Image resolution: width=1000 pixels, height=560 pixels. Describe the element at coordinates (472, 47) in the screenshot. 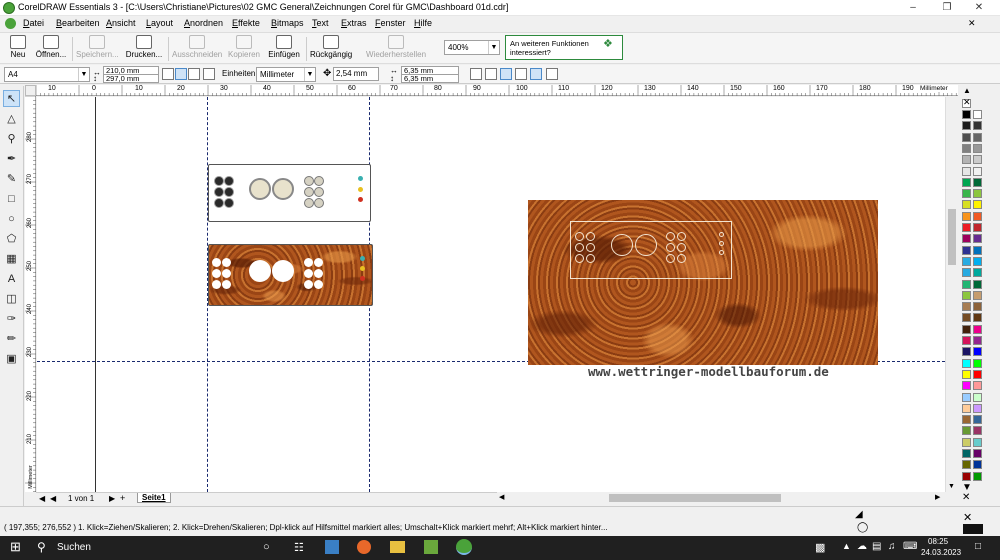

I see `zoom-level-select: 400% ▼` at that location.